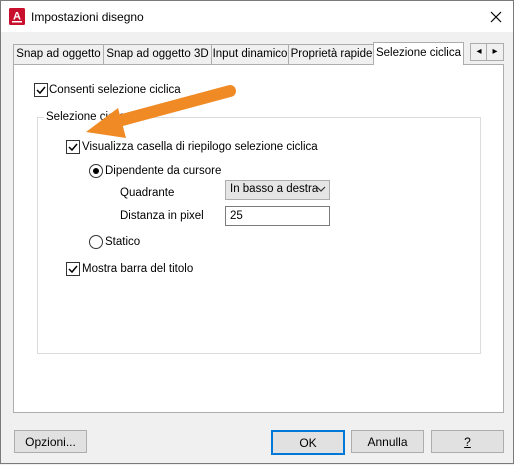  I want to click on enable-cycling-checkbox, so click(41, 90).